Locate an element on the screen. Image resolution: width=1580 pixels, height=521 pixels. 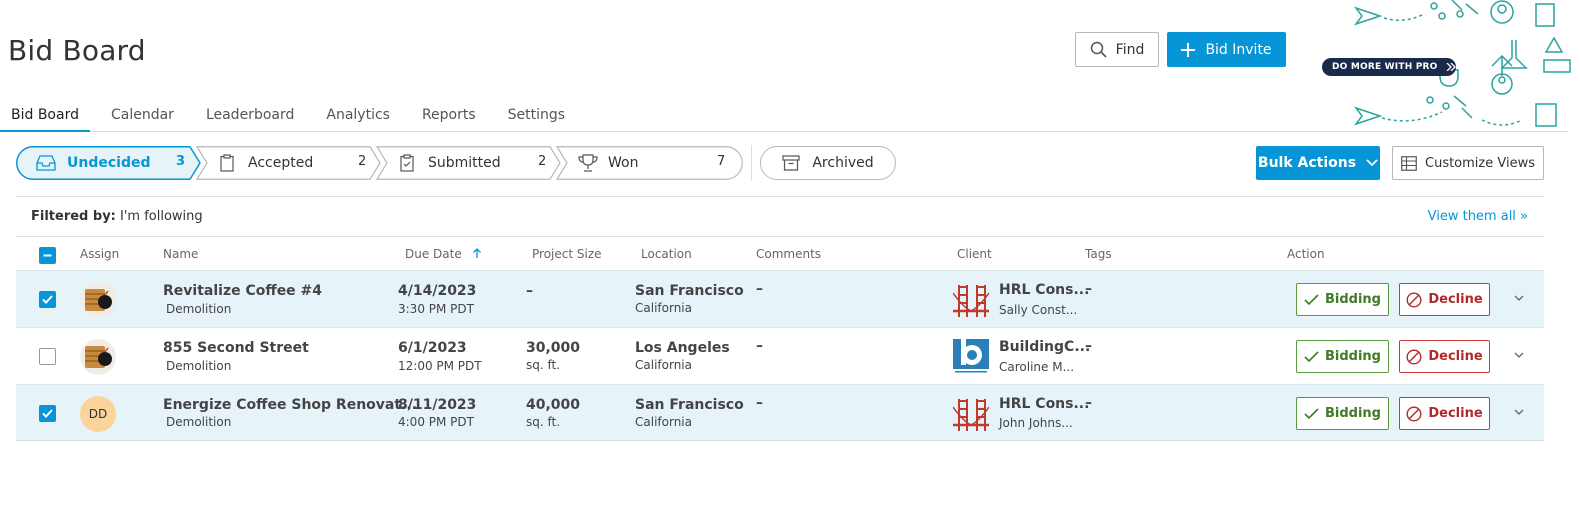
stage-submitted-label: Submitted is located at coordinates (464, 163).